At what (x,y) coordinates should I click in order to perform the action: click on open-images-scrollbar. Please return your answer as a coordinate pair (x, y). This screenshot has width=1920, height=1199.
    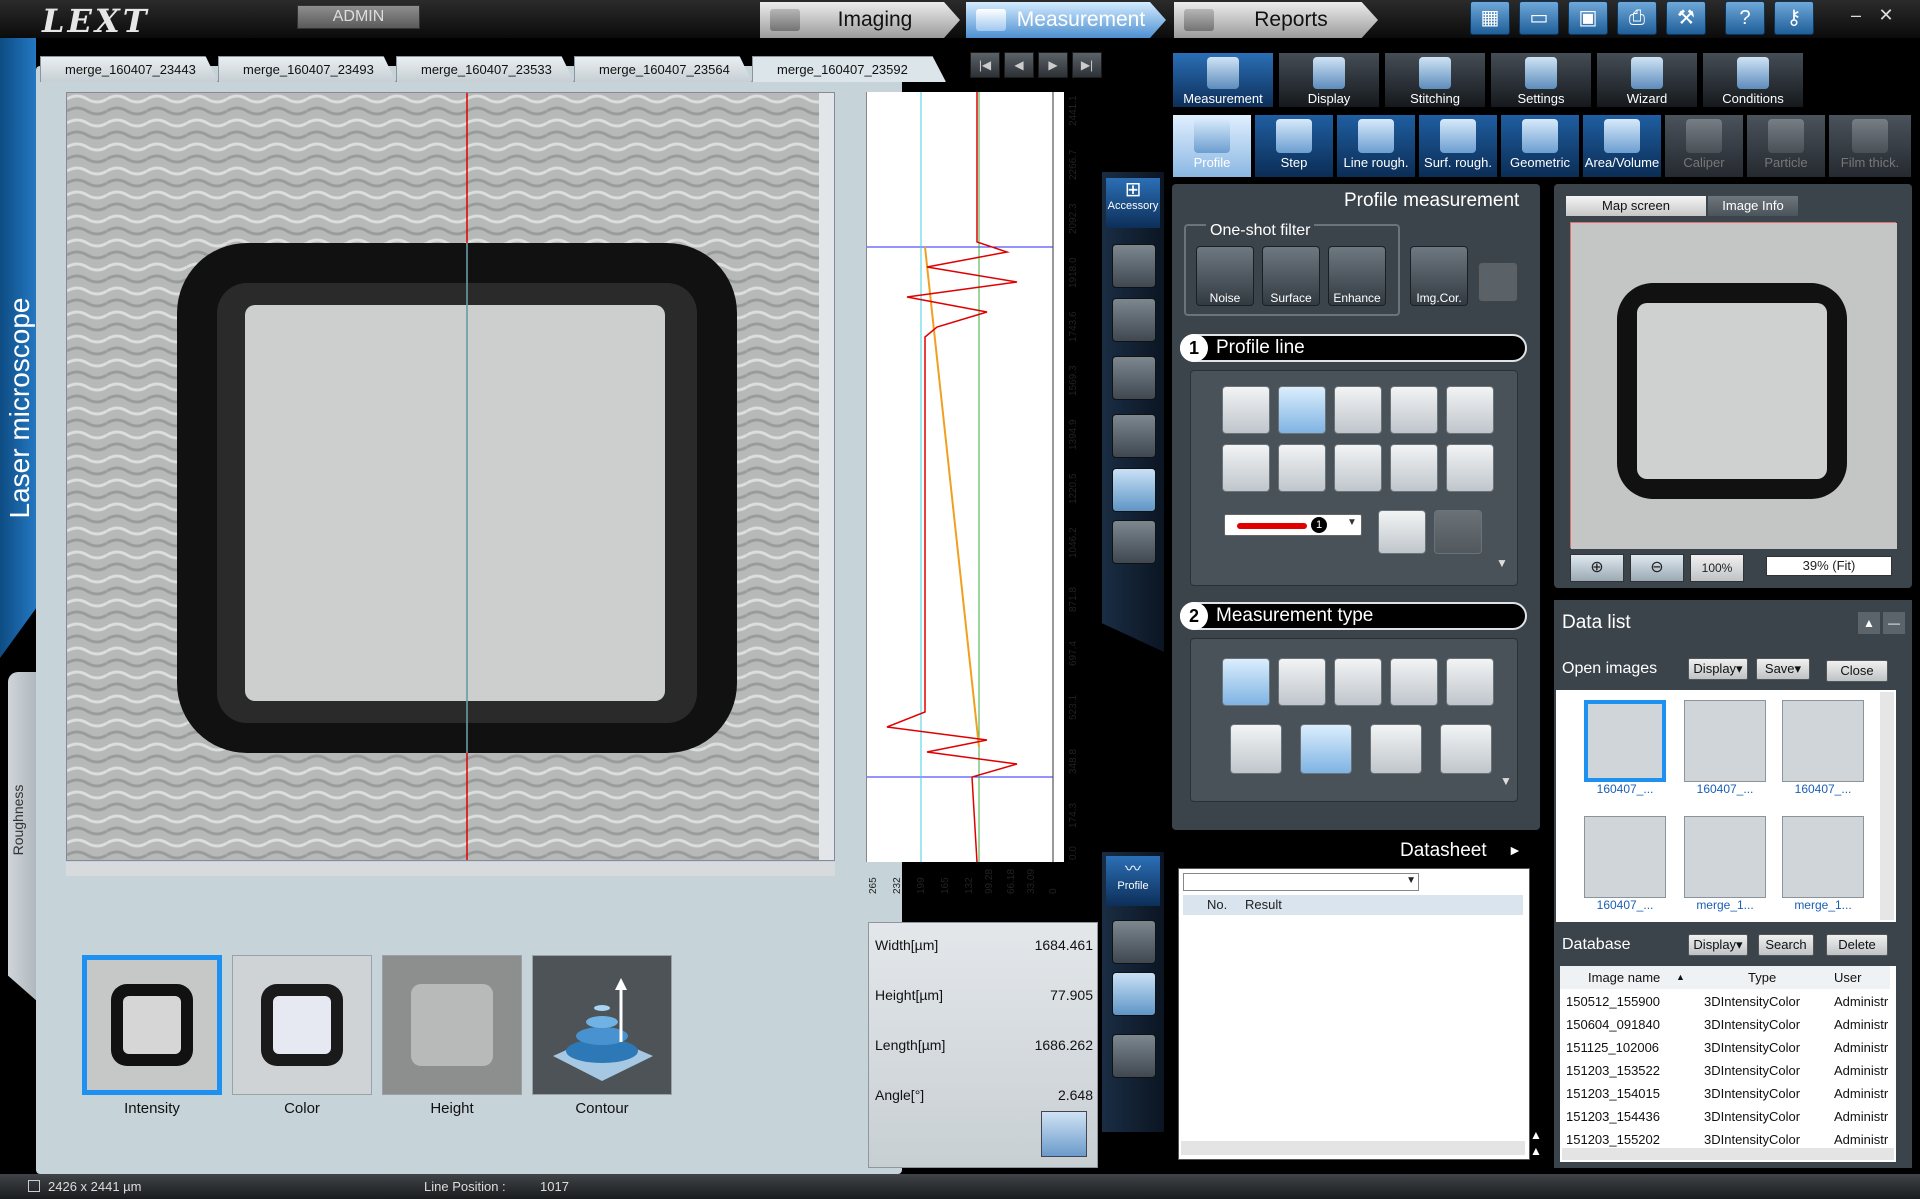
    Looking at the image, I should click on (1887, 806).